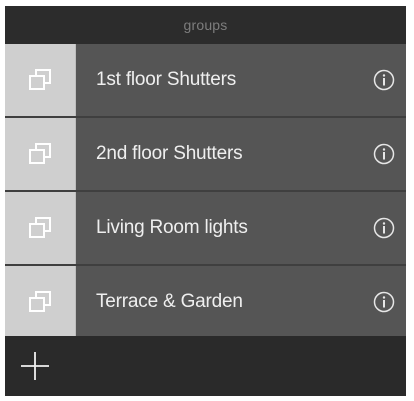 This screenshot has width=414, height=401. I want to click on group-label-cell: Living Room lights, so click(241, 228).